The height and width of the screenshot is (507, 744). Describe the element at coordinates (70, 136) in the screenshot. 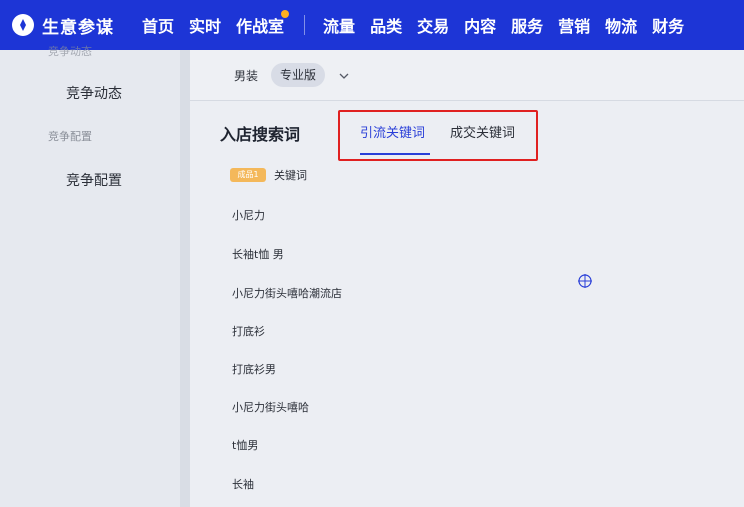

I see `sidebar-group-label: 竞争配置` at that location.